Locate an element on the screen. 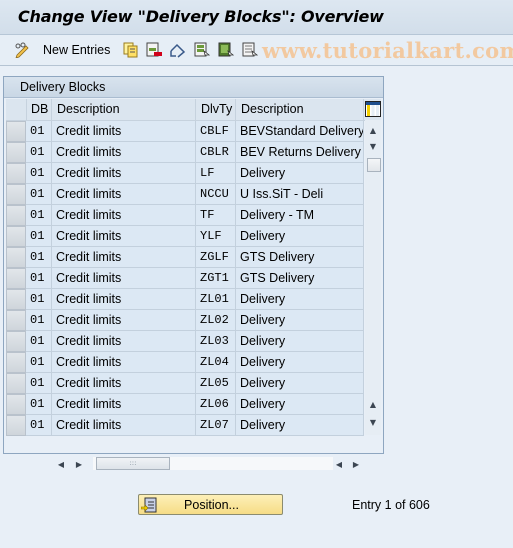  horizontal-scroll-thumb: ::: is located at coordinates (133, 463).